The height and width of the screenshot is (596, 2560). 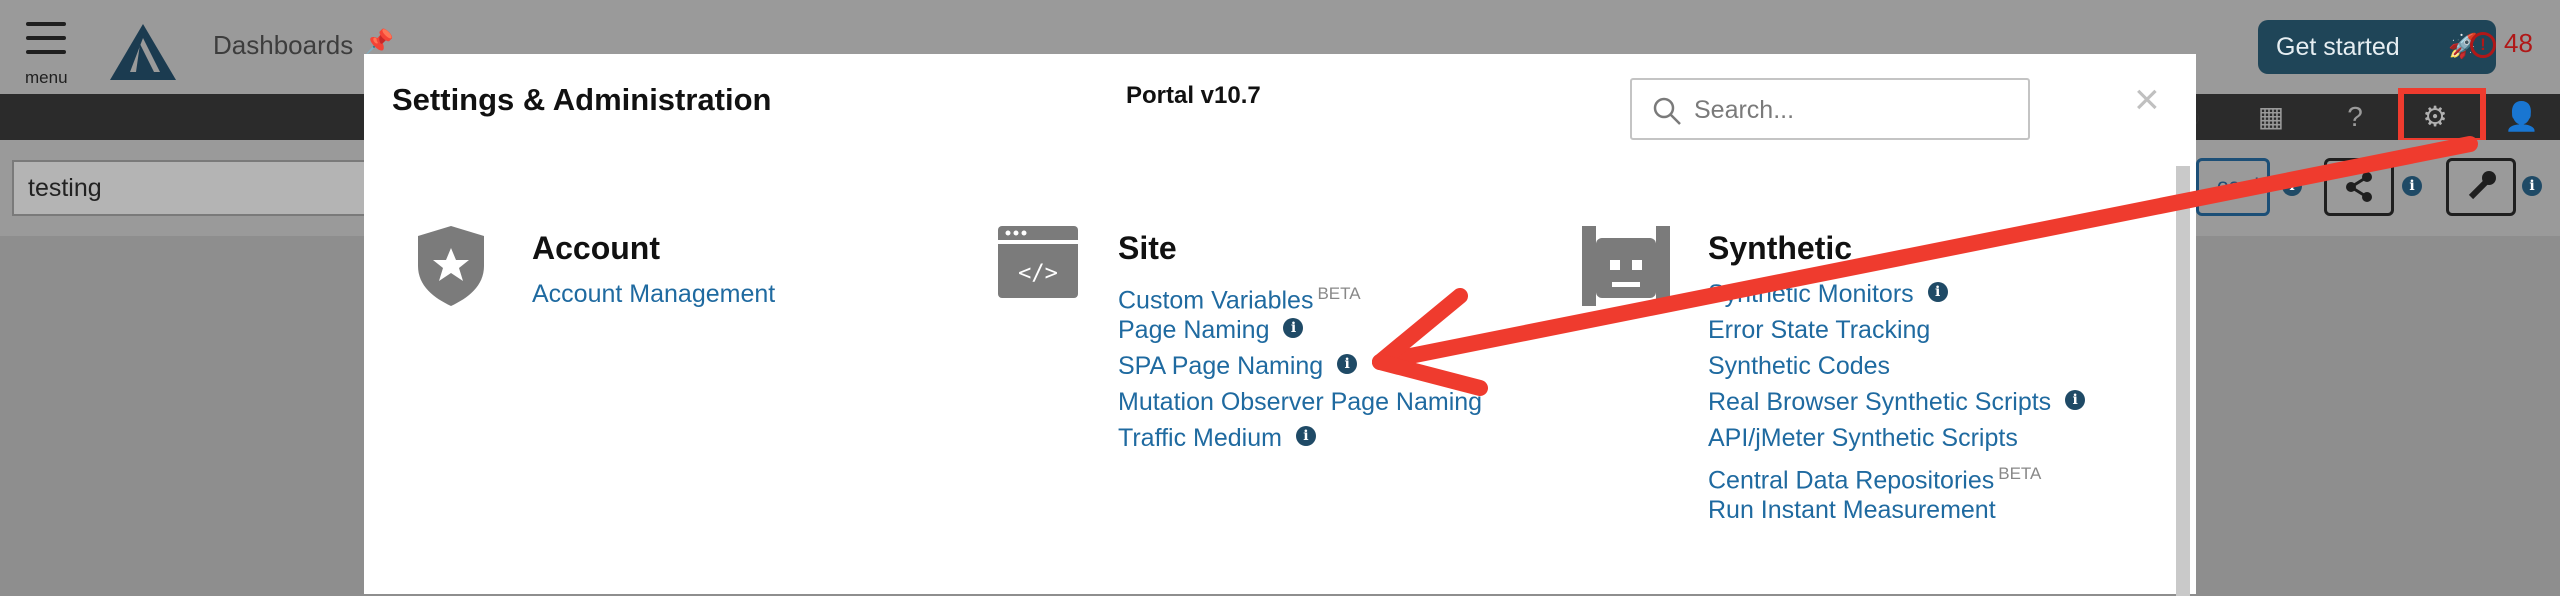 What do you see at coordinates (1147, 248) in the screenshot?
I see `section-title: Site` at bounding box center [1147, 248].